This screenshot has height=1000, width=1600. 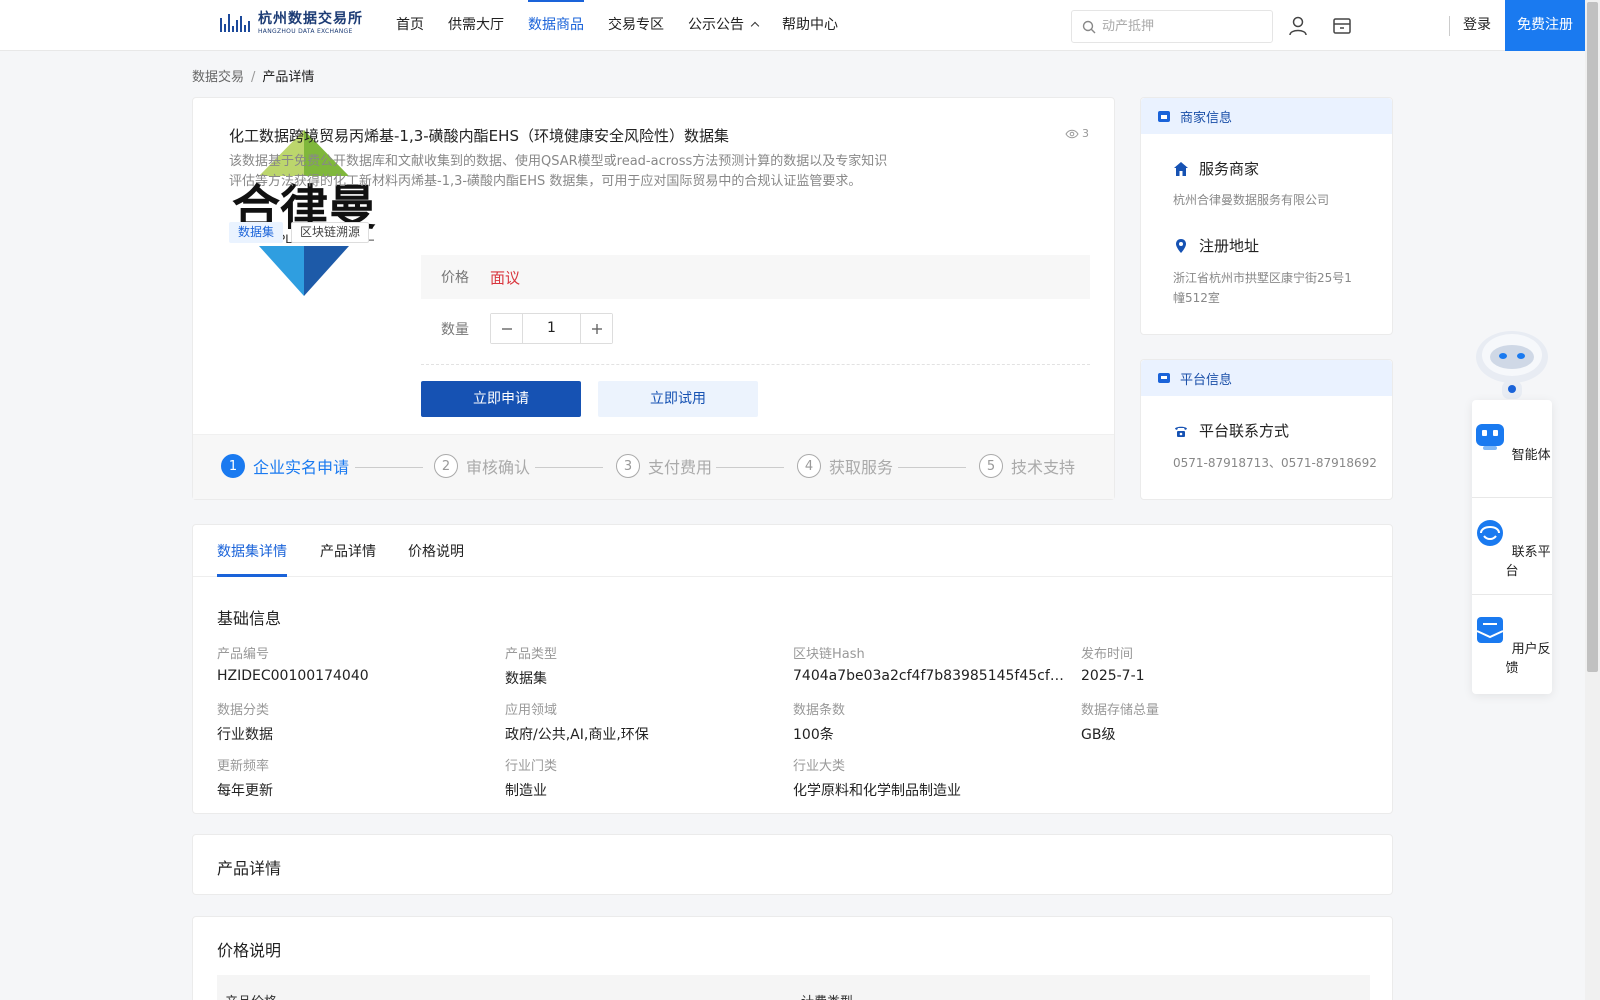 I want to click on float-contact-label: 联系平台, so click(x=1528, y=562).